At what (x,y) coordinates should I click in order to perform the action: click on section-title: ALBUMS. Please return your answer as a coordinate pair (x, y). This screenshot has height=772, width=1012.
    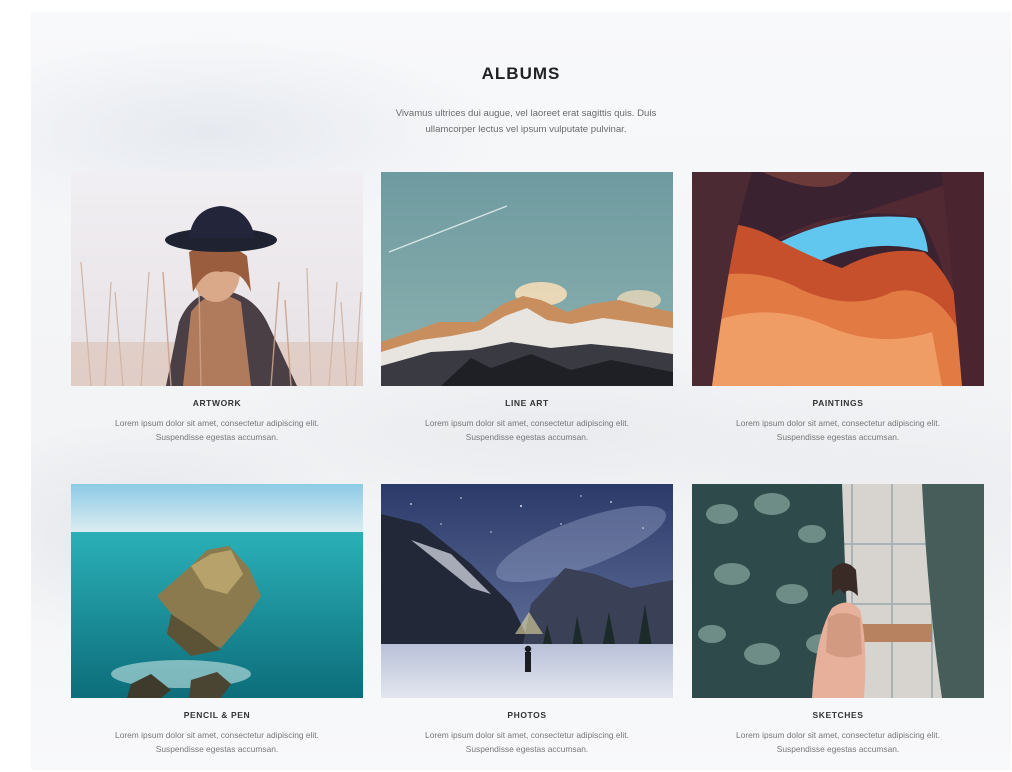
    Looking at the image, I should click on (521, 73).